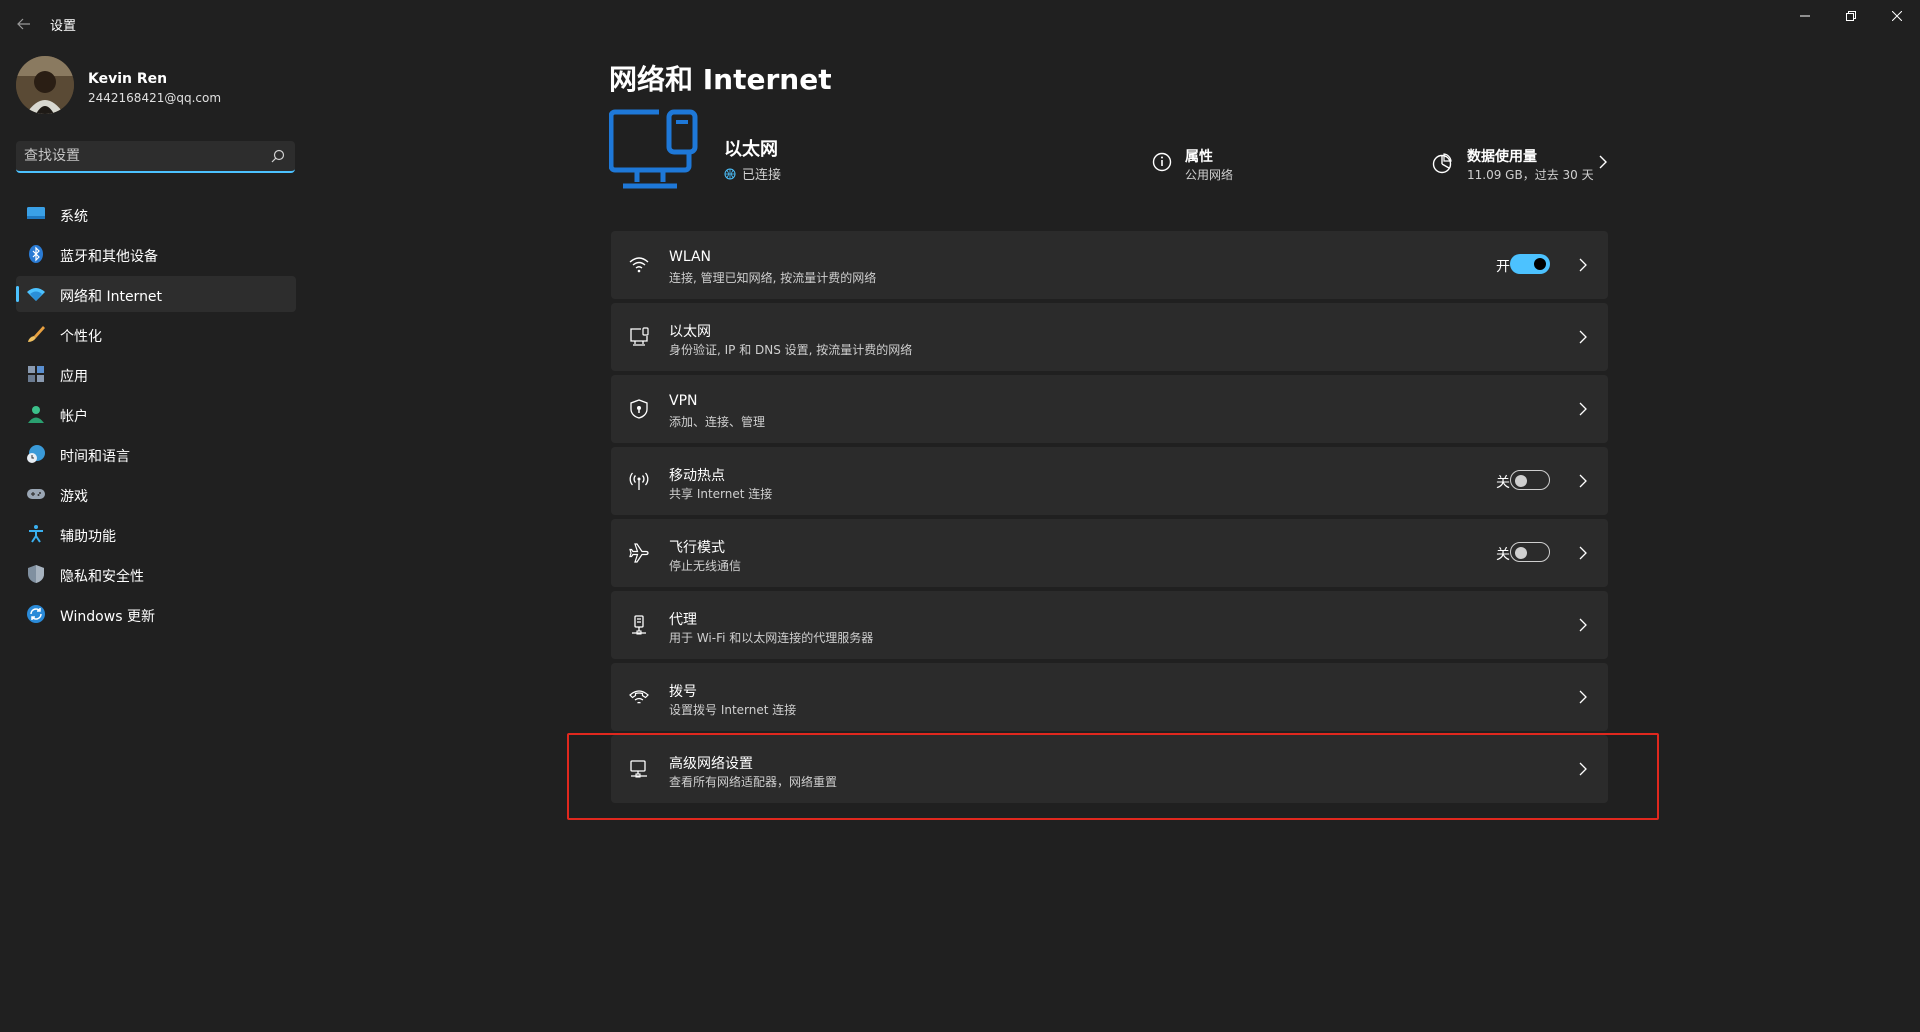 The image size is (1920, 1032). I want to click on card-description: 停止无线通信, so click(705, 566).